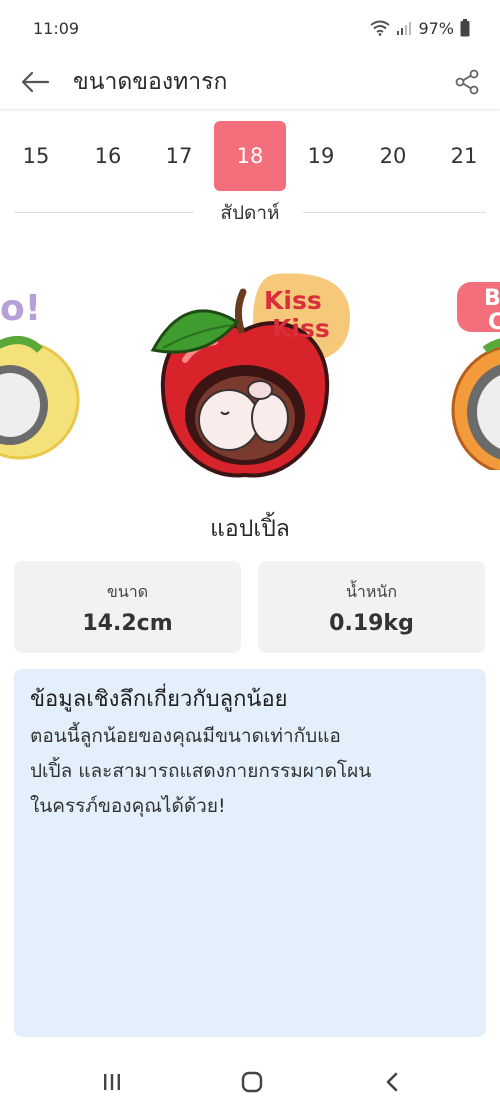  Describe the element at coordinates (56, 28) in the screenshot. I see `status-time: 11:09` at that location.